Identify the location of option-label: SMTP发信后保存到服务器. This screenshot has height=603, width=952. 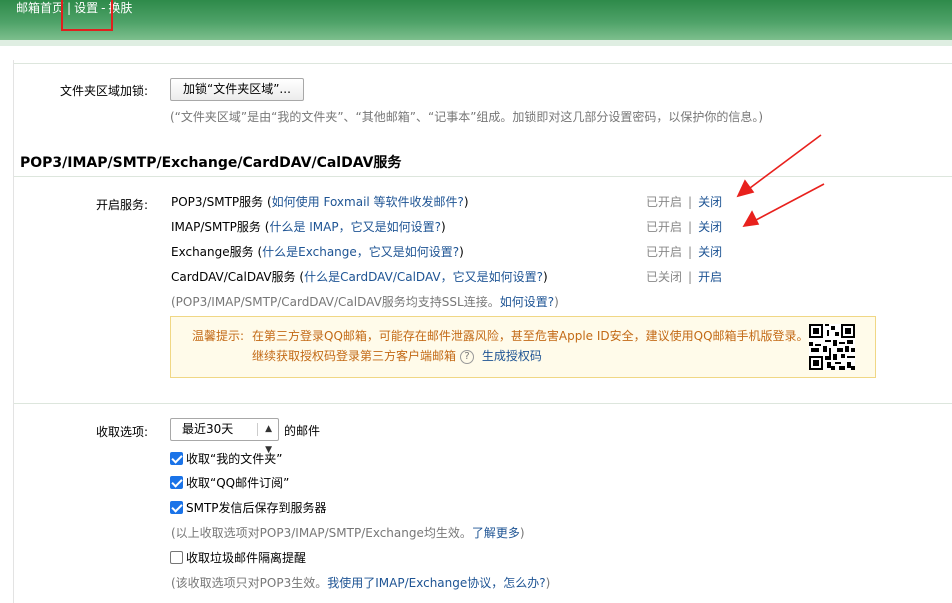
(256, 508).